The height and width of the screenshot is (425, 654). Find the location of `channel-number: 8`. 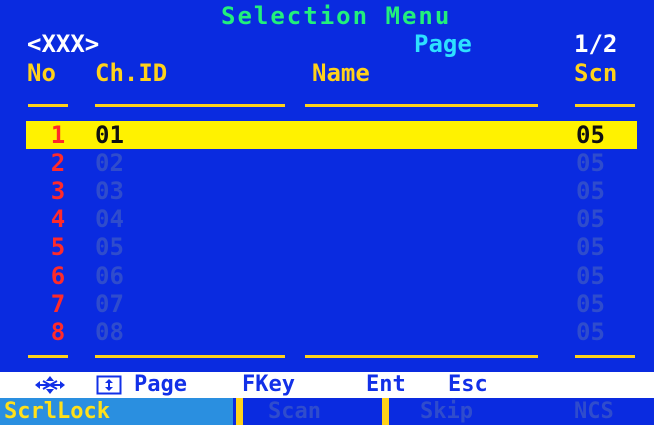

channel-number: 8 is located at coordinates (58, 331).